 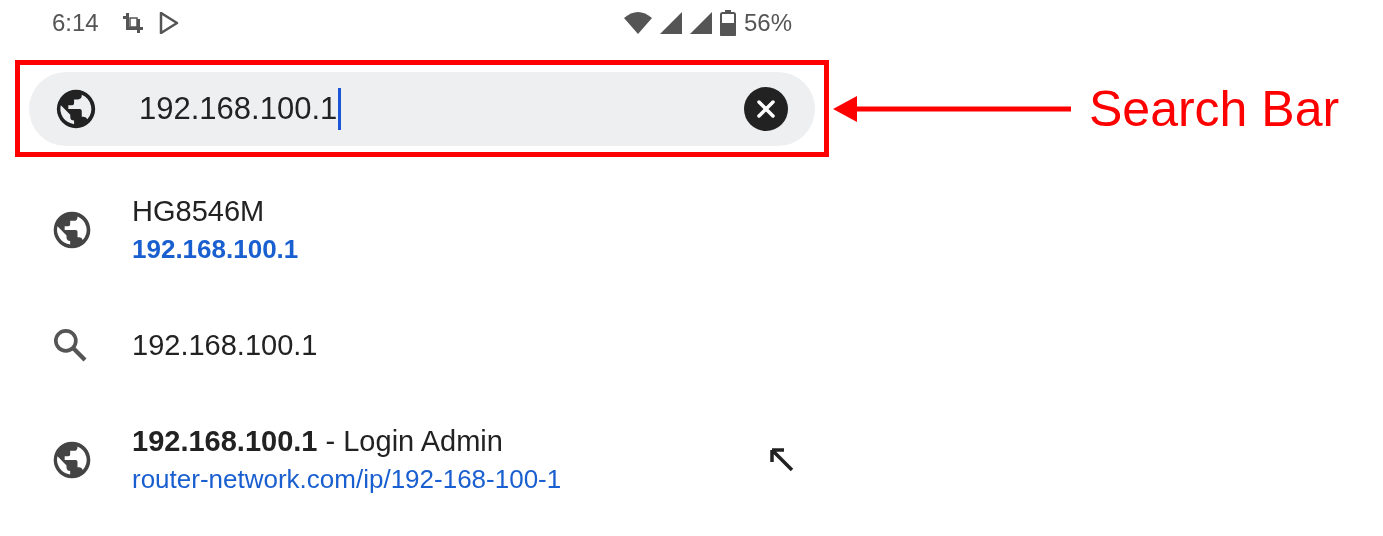 I want to click on annotation-label: Search Bar, so click(x=1214, y=108).